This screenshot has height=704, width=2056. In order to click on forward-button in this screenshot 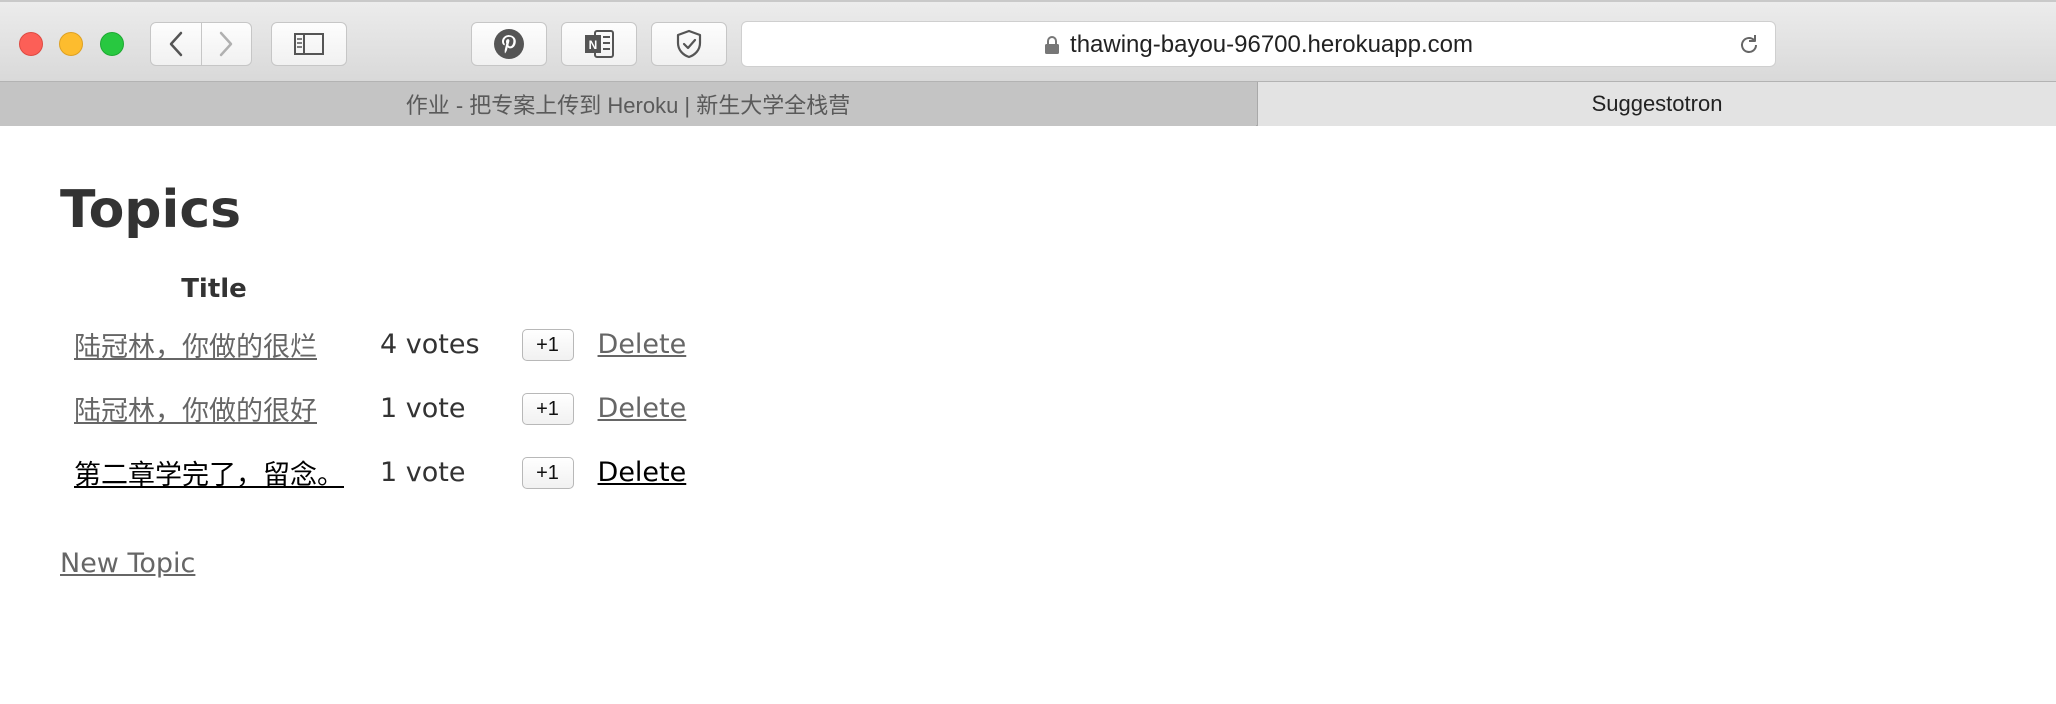, I will do `click(225, 44)`.